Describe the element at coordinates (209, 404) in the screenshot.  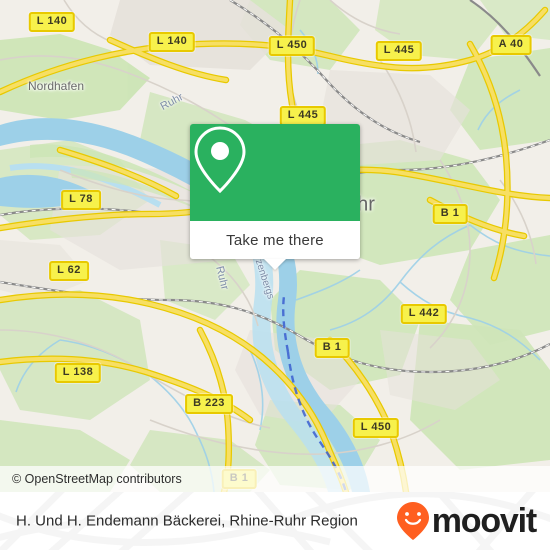
I see `road-shield: B 223` at that location.